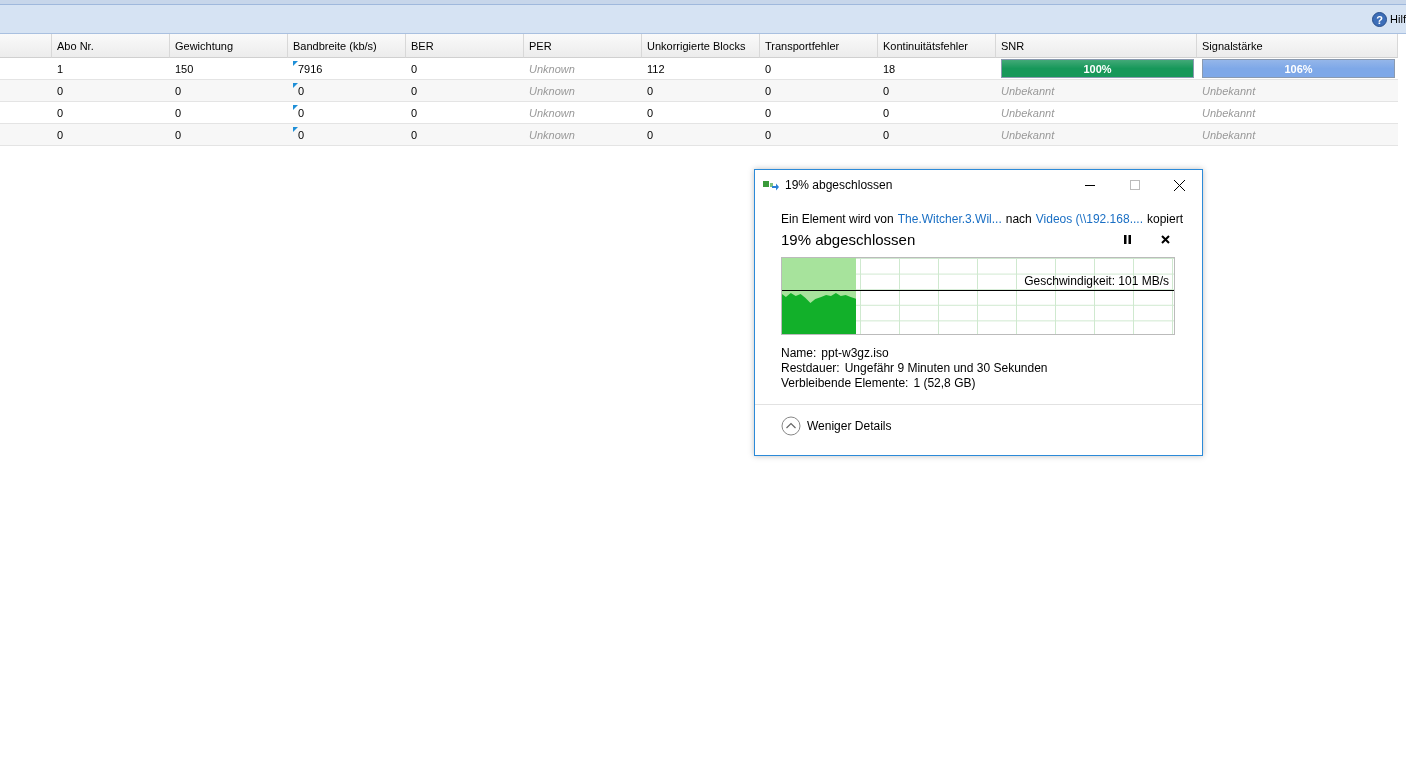 This screenshot has width=1406, height=779. Describe the element at coordinates (1297, 46) in the screenshot. I see `column-header: Signalstärke` at that location.